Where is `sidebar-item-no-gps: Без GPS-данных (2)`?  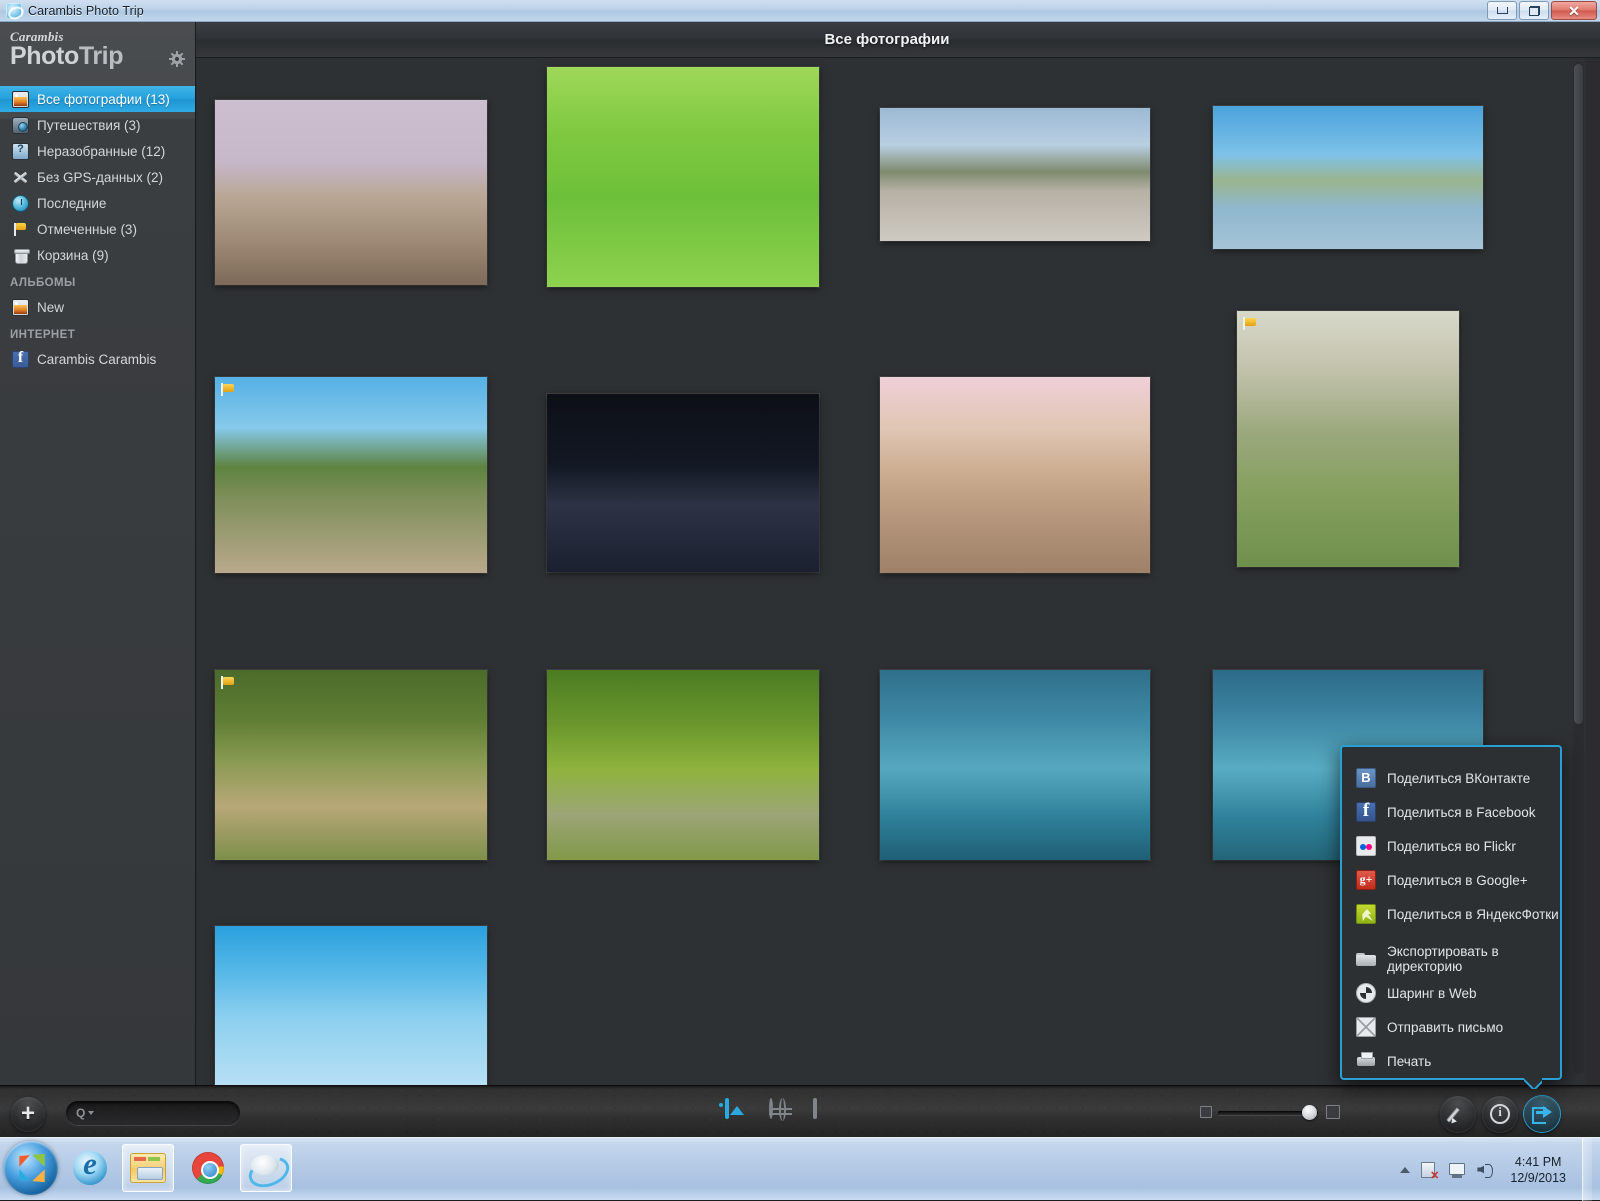 sidebar-item-no-gps: Без GPS-данных (2) is located at coordinates (97, 177).